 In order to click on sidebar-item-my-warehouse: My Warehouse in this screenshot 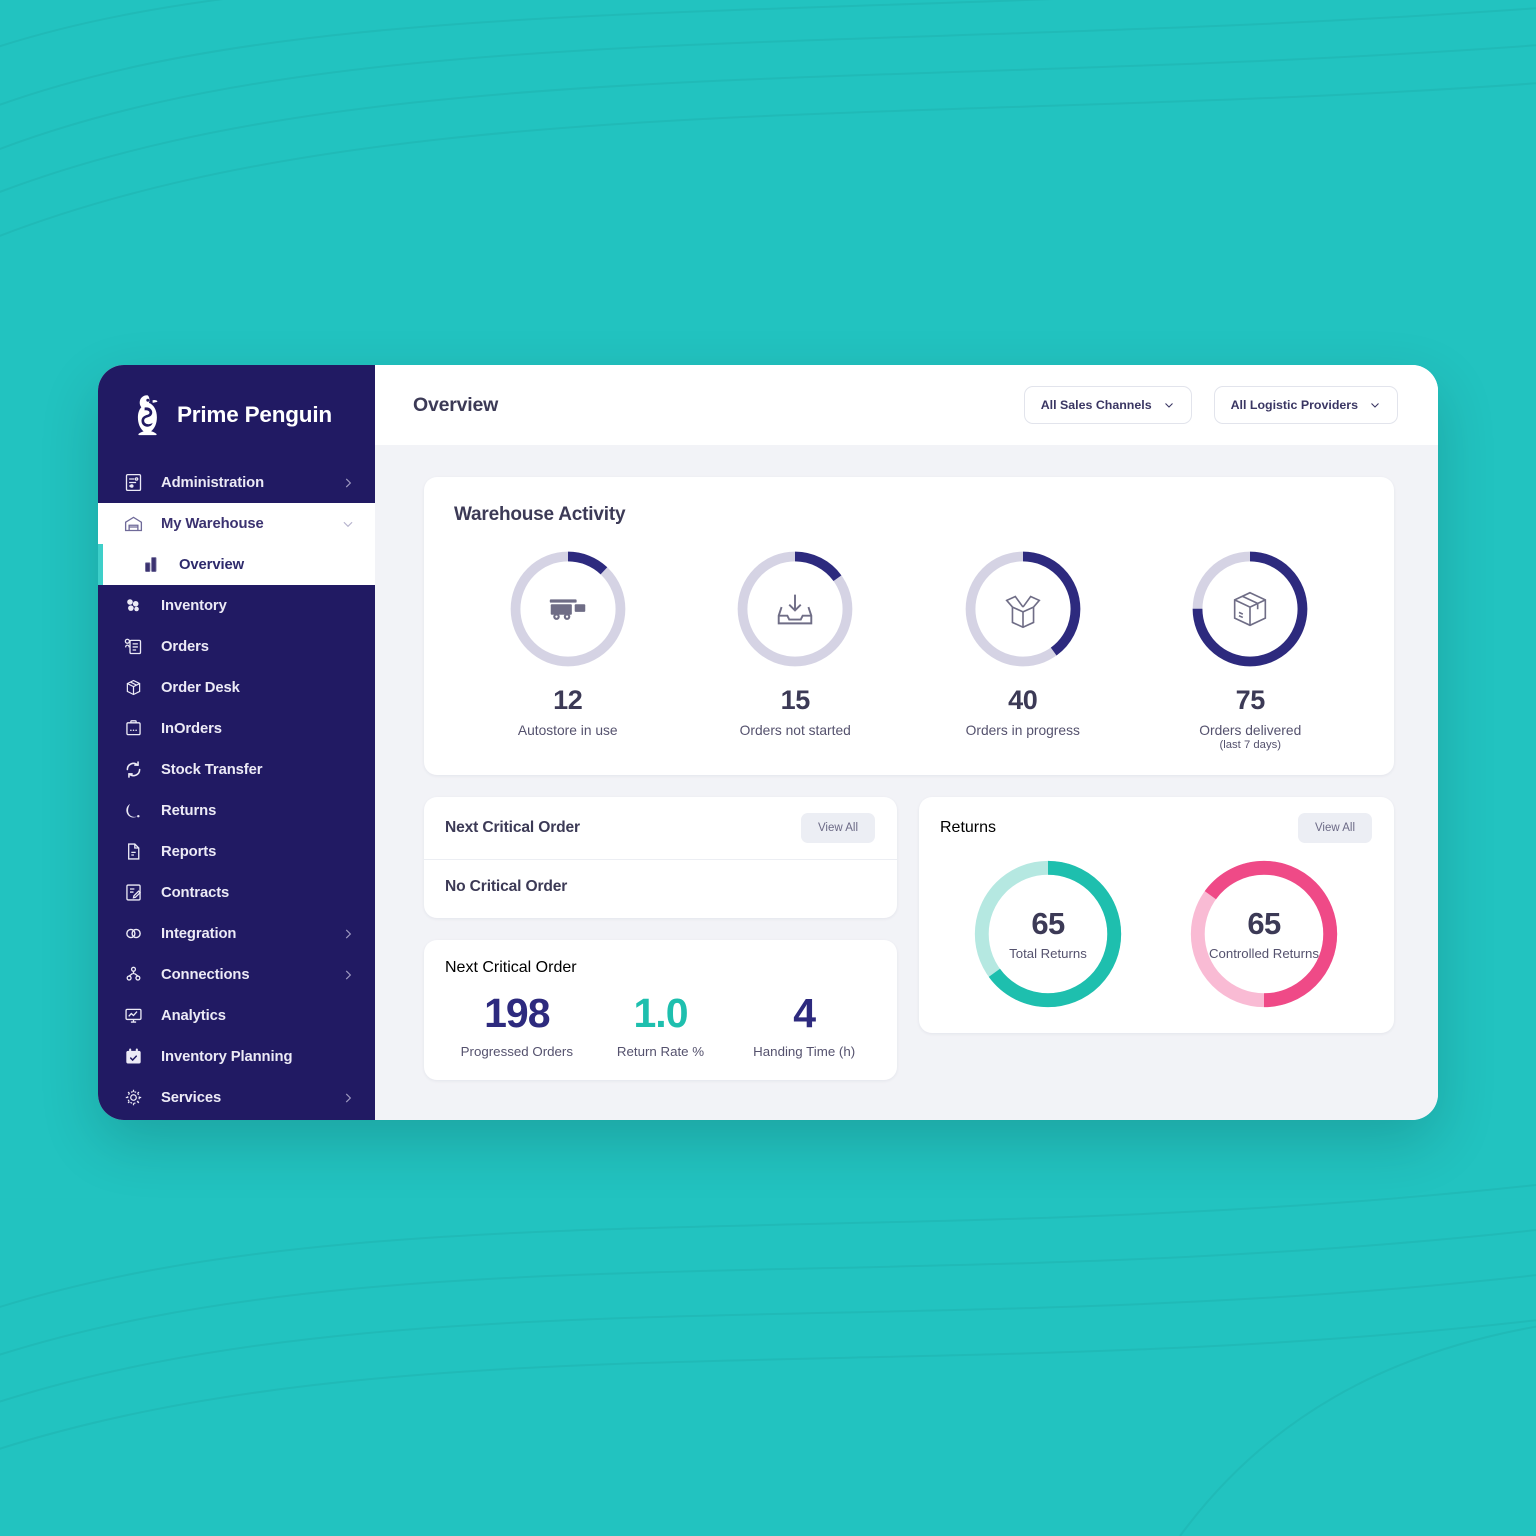, I will do `click(236, 523)`.